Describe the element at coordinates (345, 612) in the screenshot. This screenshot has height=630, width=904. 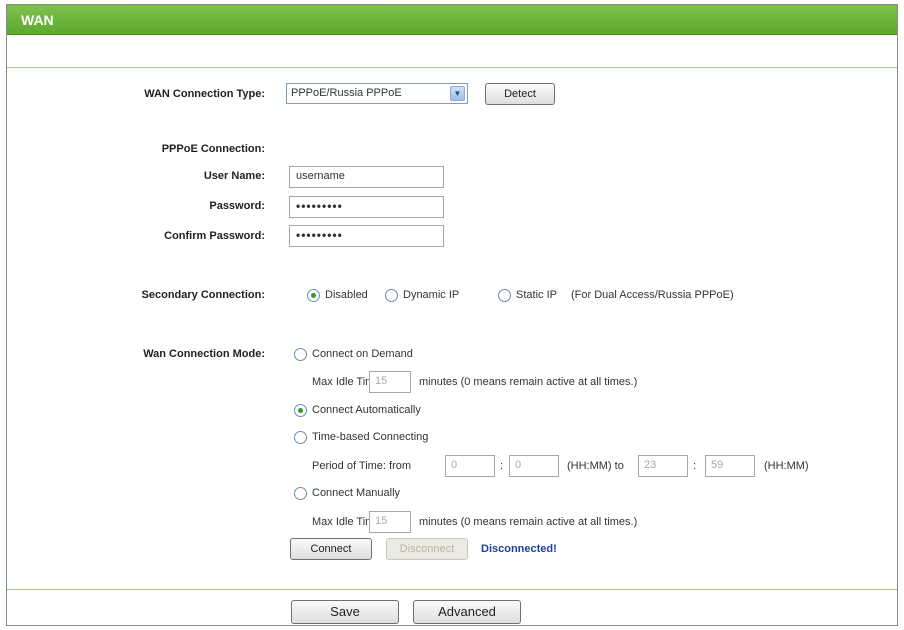
I see `save-button: Save` at that location.